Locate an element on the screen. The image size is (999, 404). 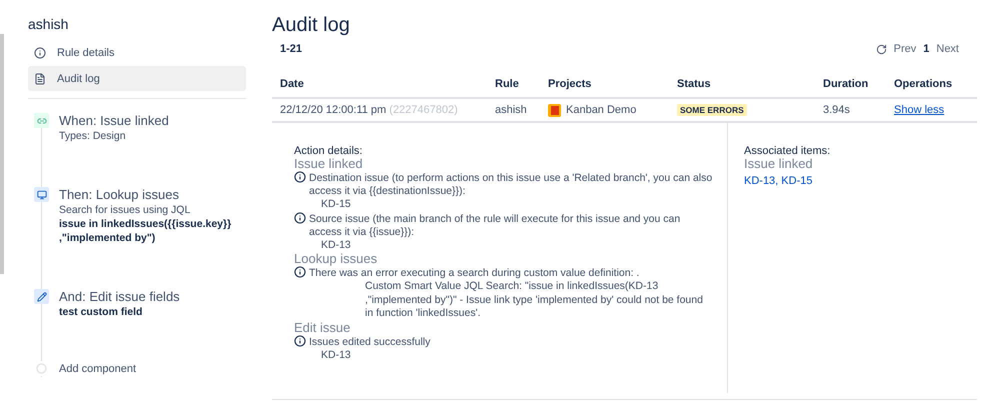
step-description: Search for issues using JQL is located at coordinates (125, 210).